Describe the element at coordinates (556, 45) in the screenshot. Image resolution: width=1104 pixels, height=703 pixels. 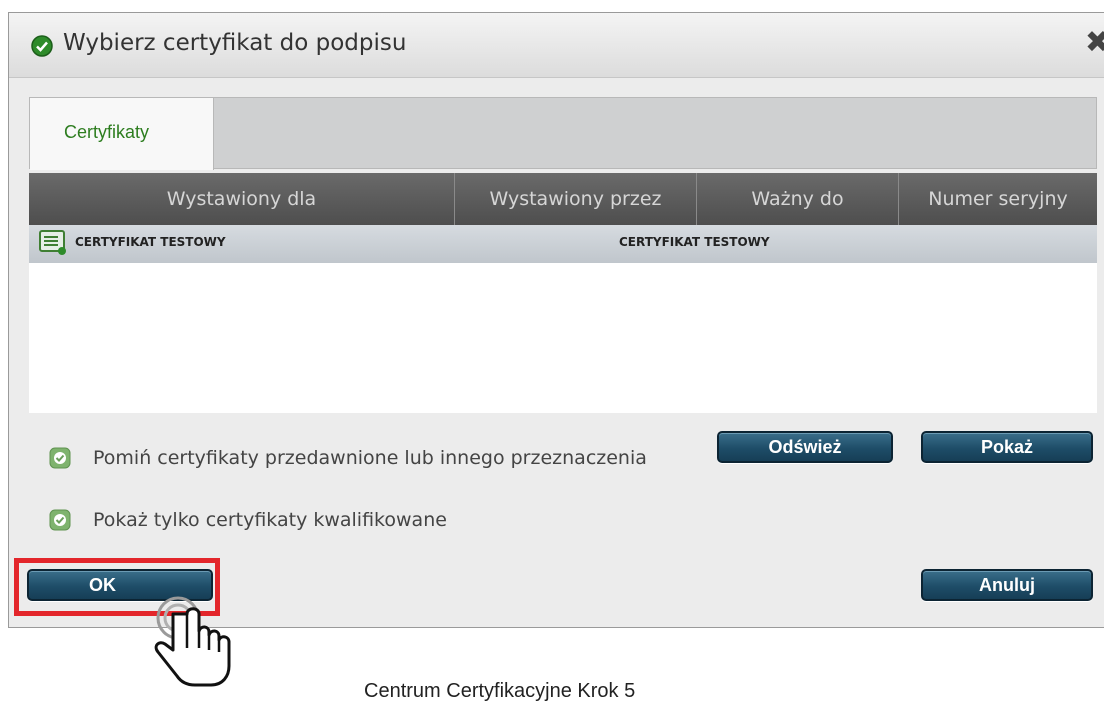
I see `dialog-titlebar: Wybierz certyfikat do podpisu ✖` at that location.